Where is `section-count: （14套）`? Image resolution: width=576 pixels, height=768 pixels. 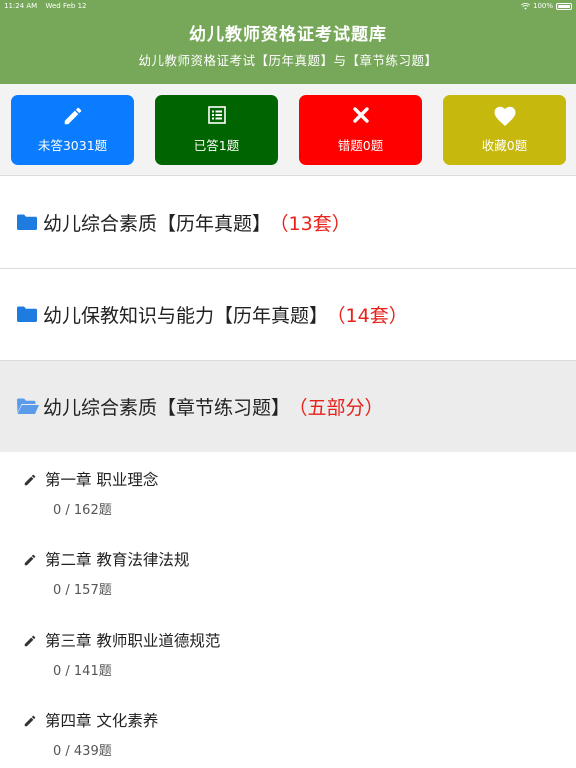 section-count: （14套） is located at coordinates (372, 316).